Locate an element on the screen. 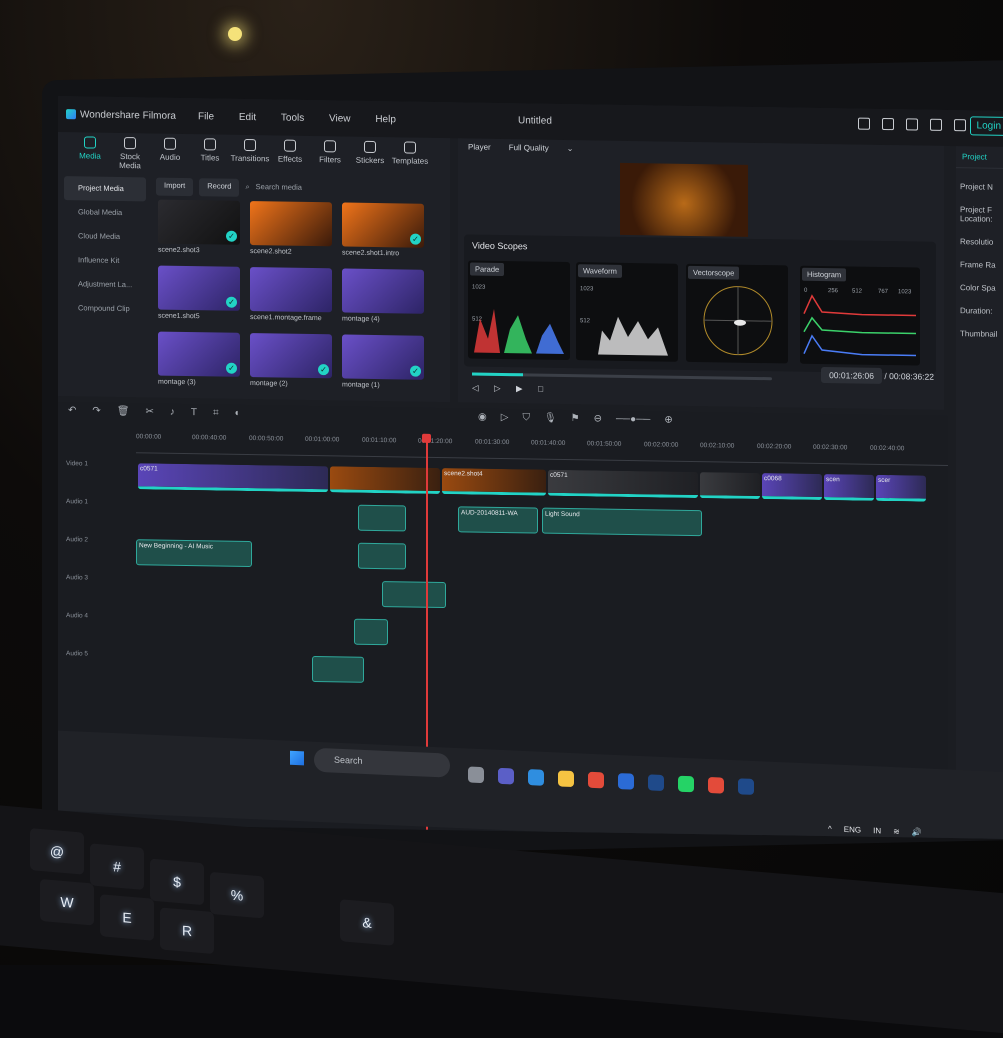  teams-icon is located at coordinates (506, 776).